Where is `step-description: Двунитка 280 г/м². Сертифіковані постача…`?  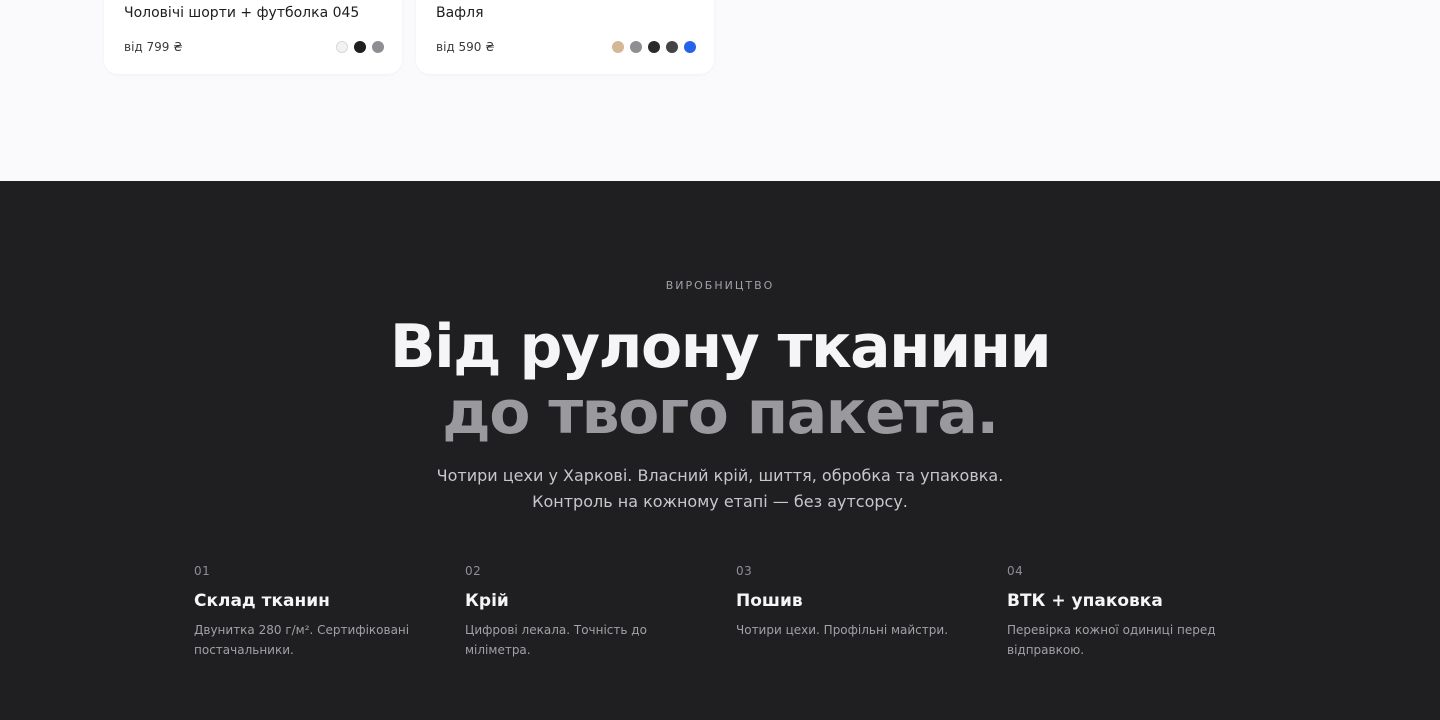 step-description: Двунитка 280 г/м². Сертифіковані постача… is located at coordinates (302, 640).